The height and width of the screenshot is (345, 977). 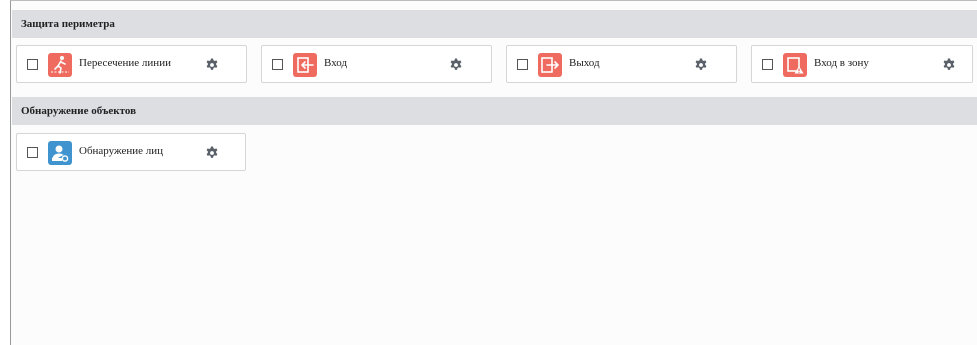 I want to click on line-crossing-icon, so click(x=60, y=65).